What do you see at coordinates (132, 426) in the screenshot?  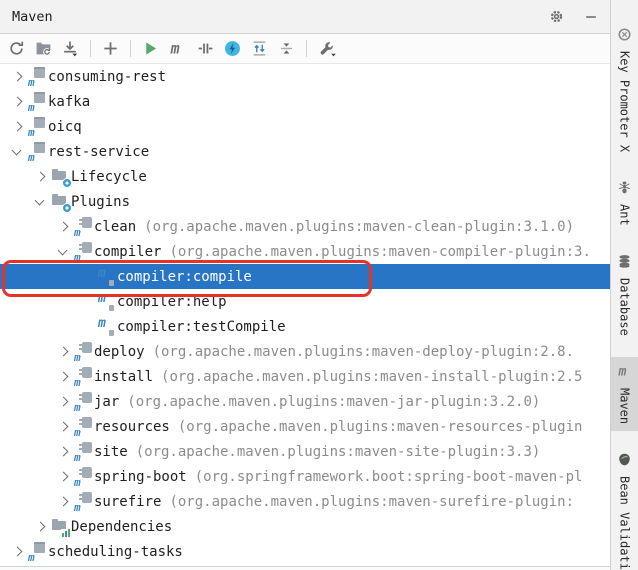 I see `tree-item-label: resources` at bounding box center [132, 426].